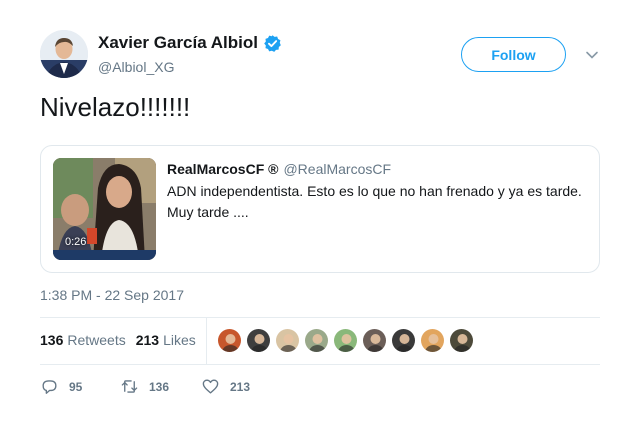 The image size is (640, 426). I want to click on quoted-tweet-header: RealMarcosCF ® @RealMarcosCF, so click(279, 169).